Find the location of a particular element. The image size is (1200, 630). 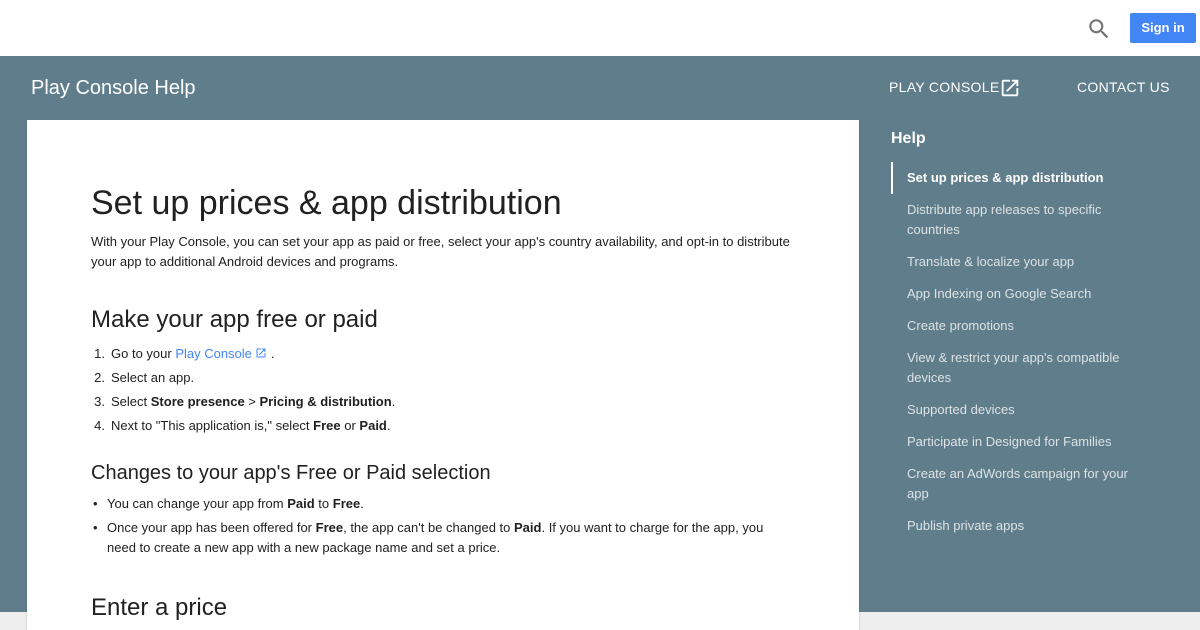

help-nav-item: Translate & localize your app is located at coordinates (1021, 262).